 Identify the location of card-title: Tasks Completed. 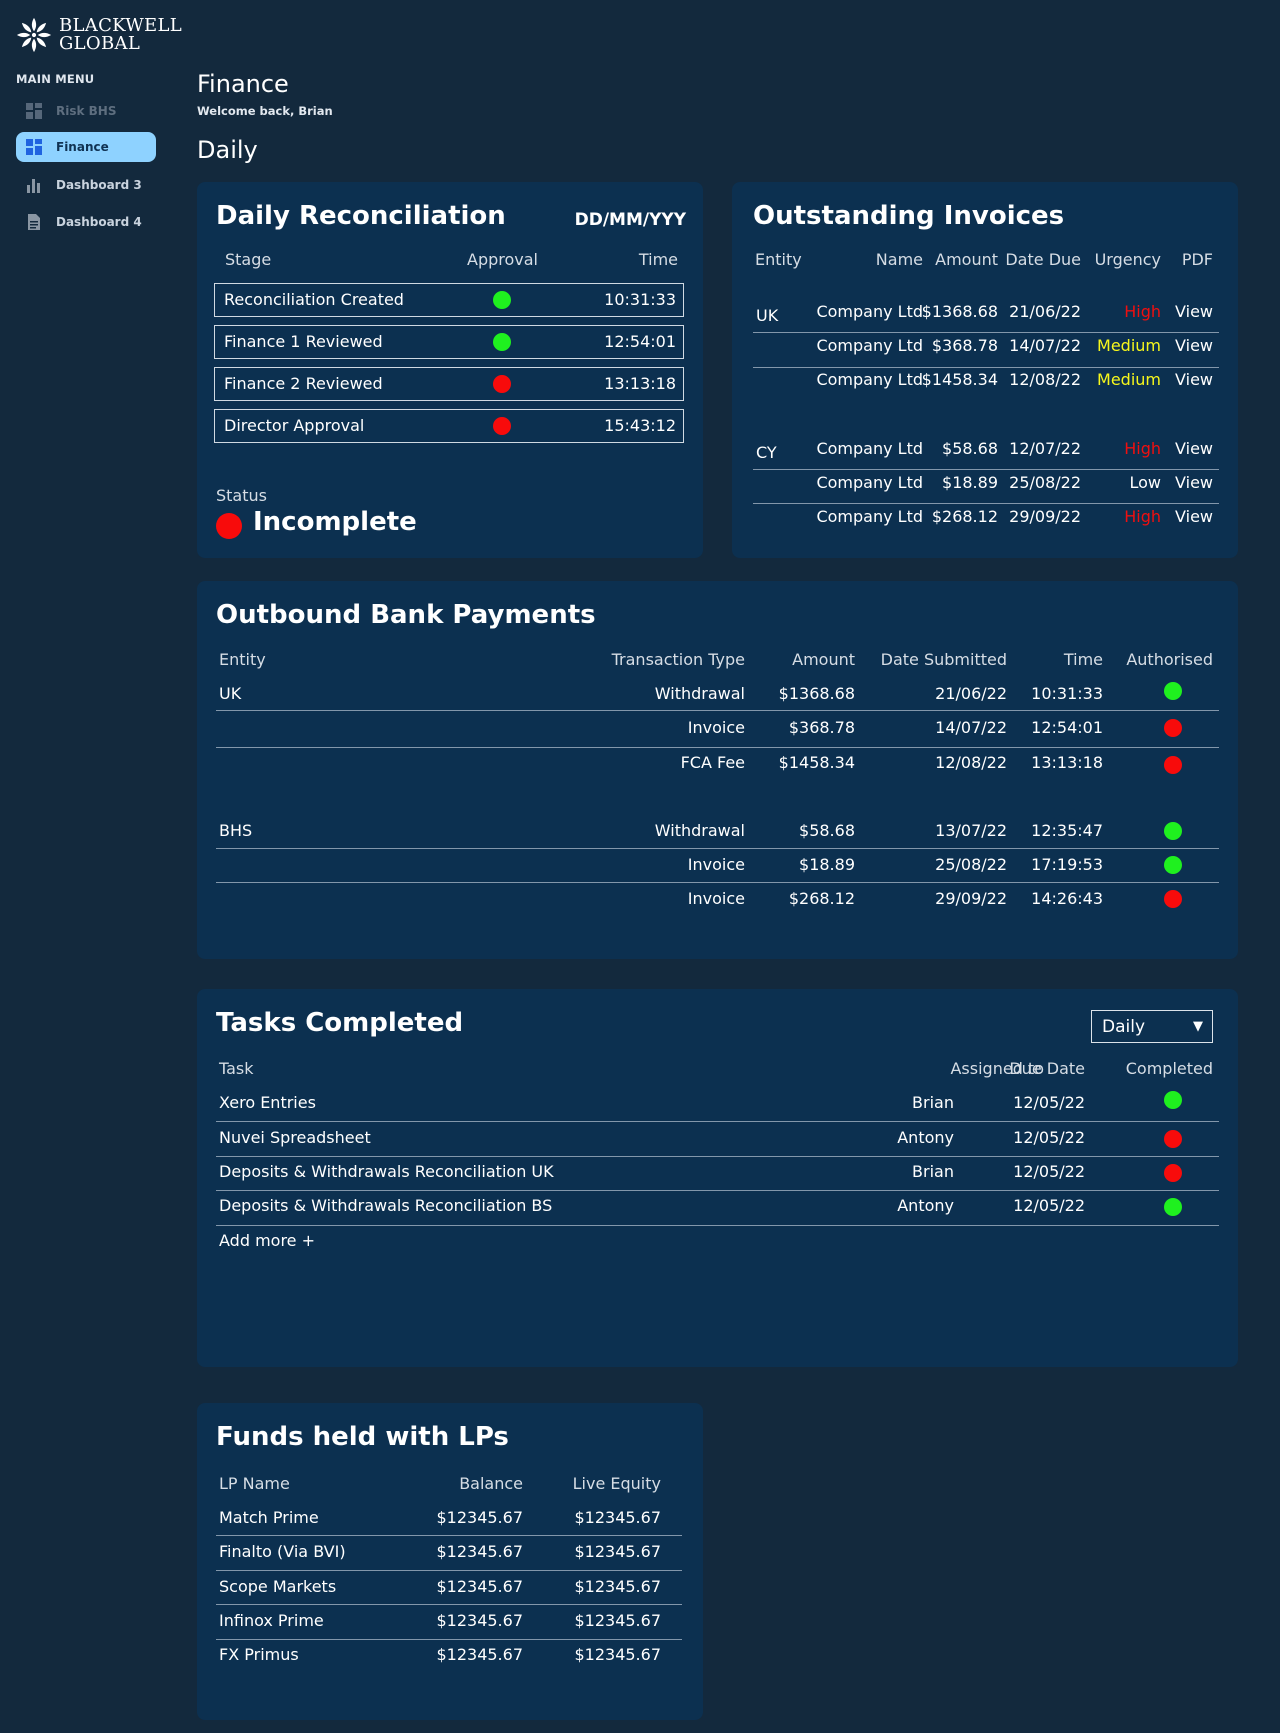
(340, 1023).